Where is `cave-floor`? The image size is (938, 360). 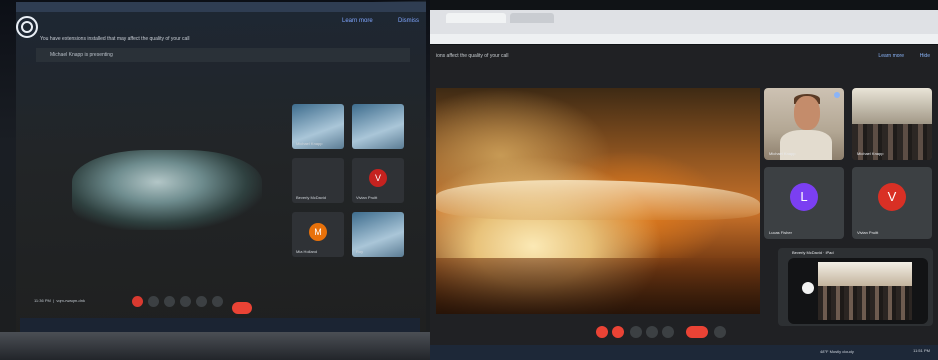
cave-floor is located at coordinates (598, 286).